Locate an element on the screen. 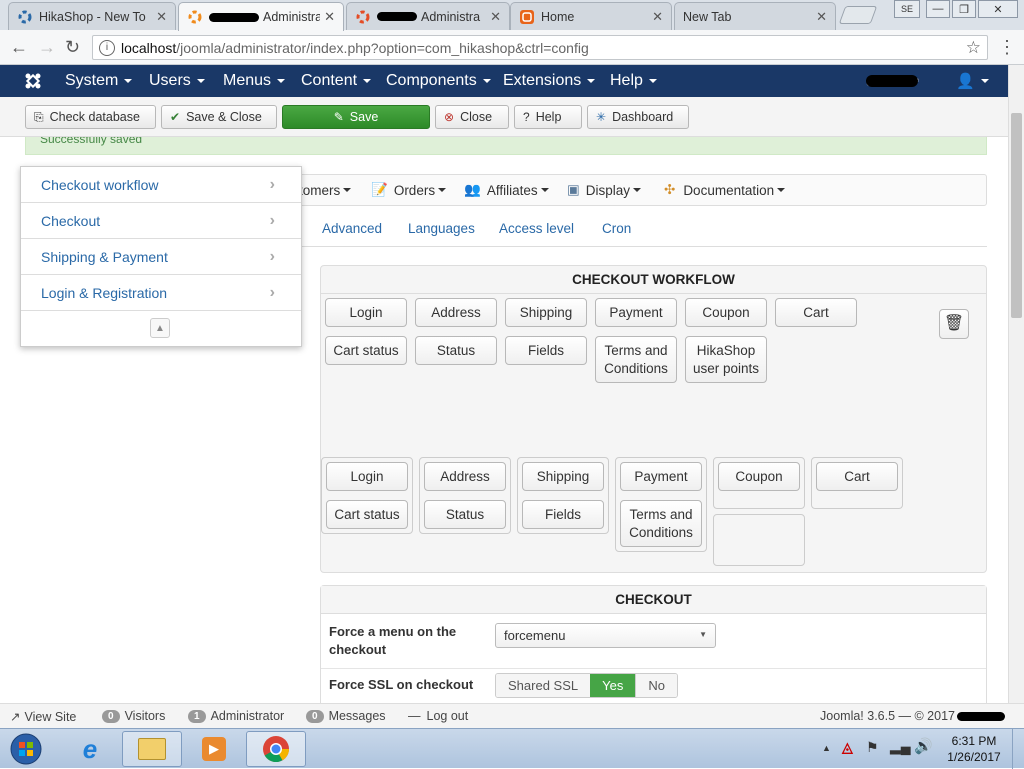 The height and width of the screenshot is (769, 1024). start-button is located at coordinates (26, 749).